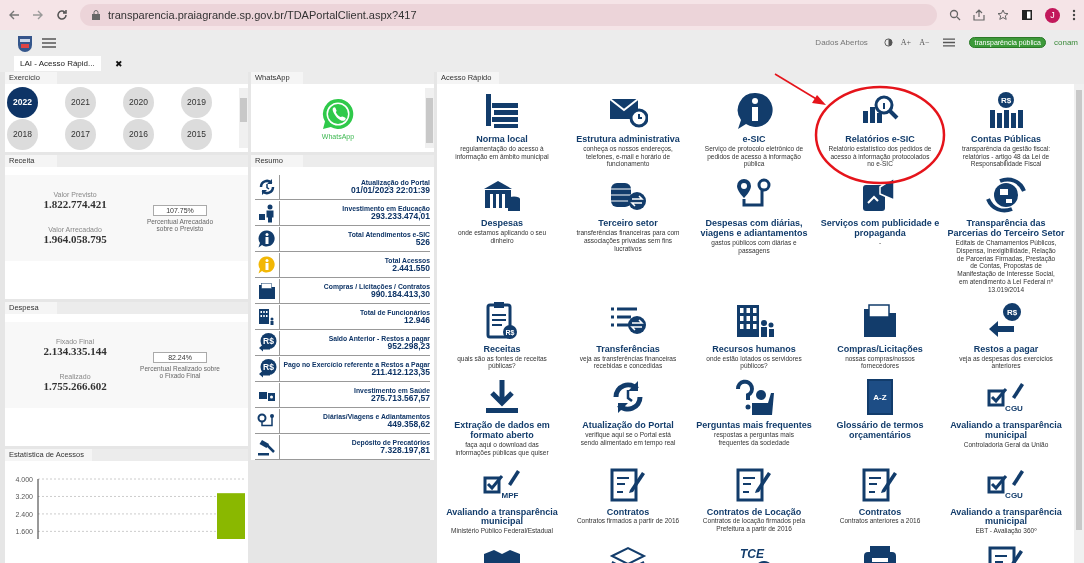 Image resolution: width=1084 pixels, height=563 pixels. What do you see at coordinates (96, 15) in the screenshot?
I see `lock-icon` at bounding box center [96, 15].